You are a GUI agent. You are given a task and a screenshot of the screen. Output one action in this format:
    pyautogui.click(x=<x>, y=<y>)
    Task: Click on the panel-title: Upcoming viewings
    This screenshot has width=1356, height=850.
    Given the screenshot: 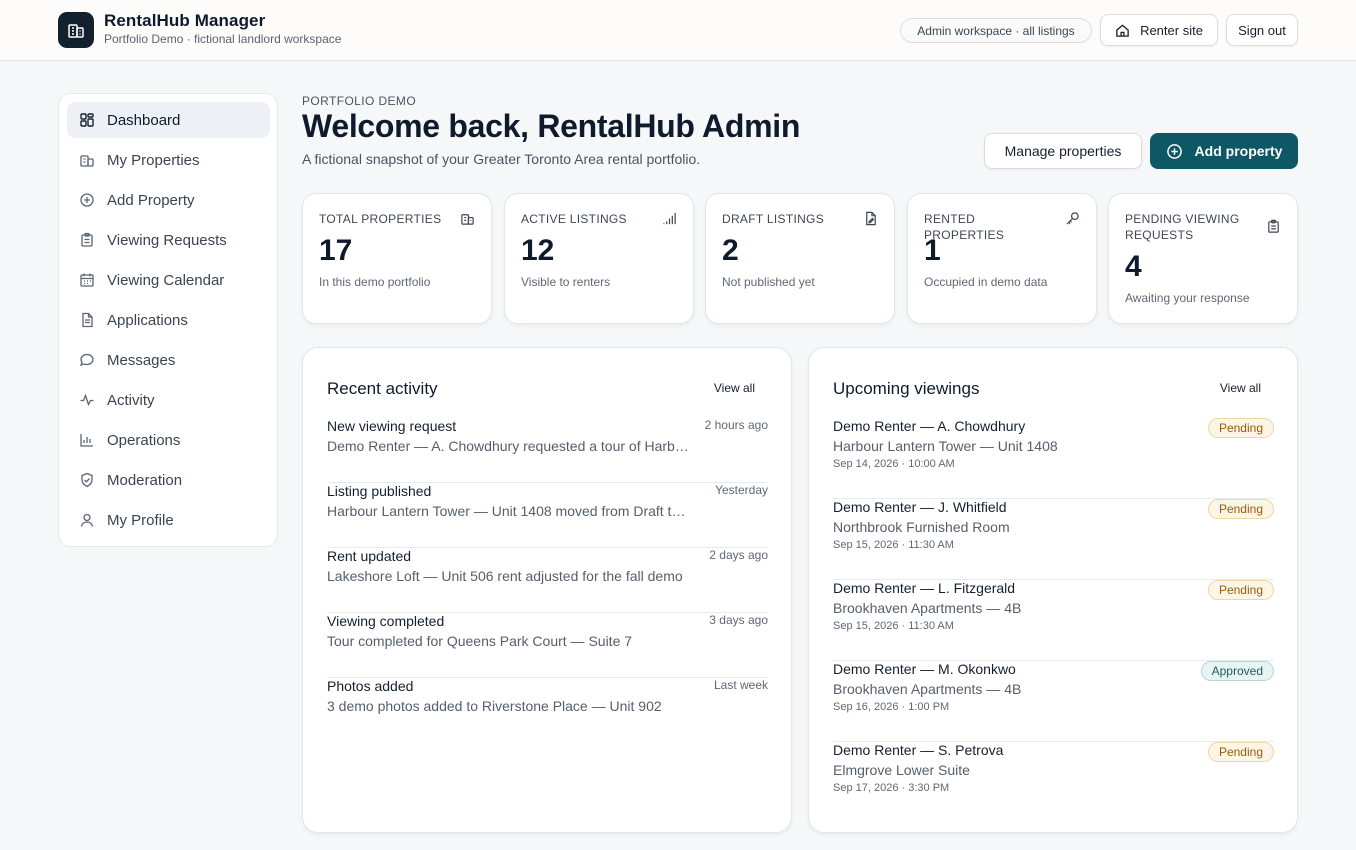 What is the action you would take?
    pyautogui.click(x=906, y=388)
    